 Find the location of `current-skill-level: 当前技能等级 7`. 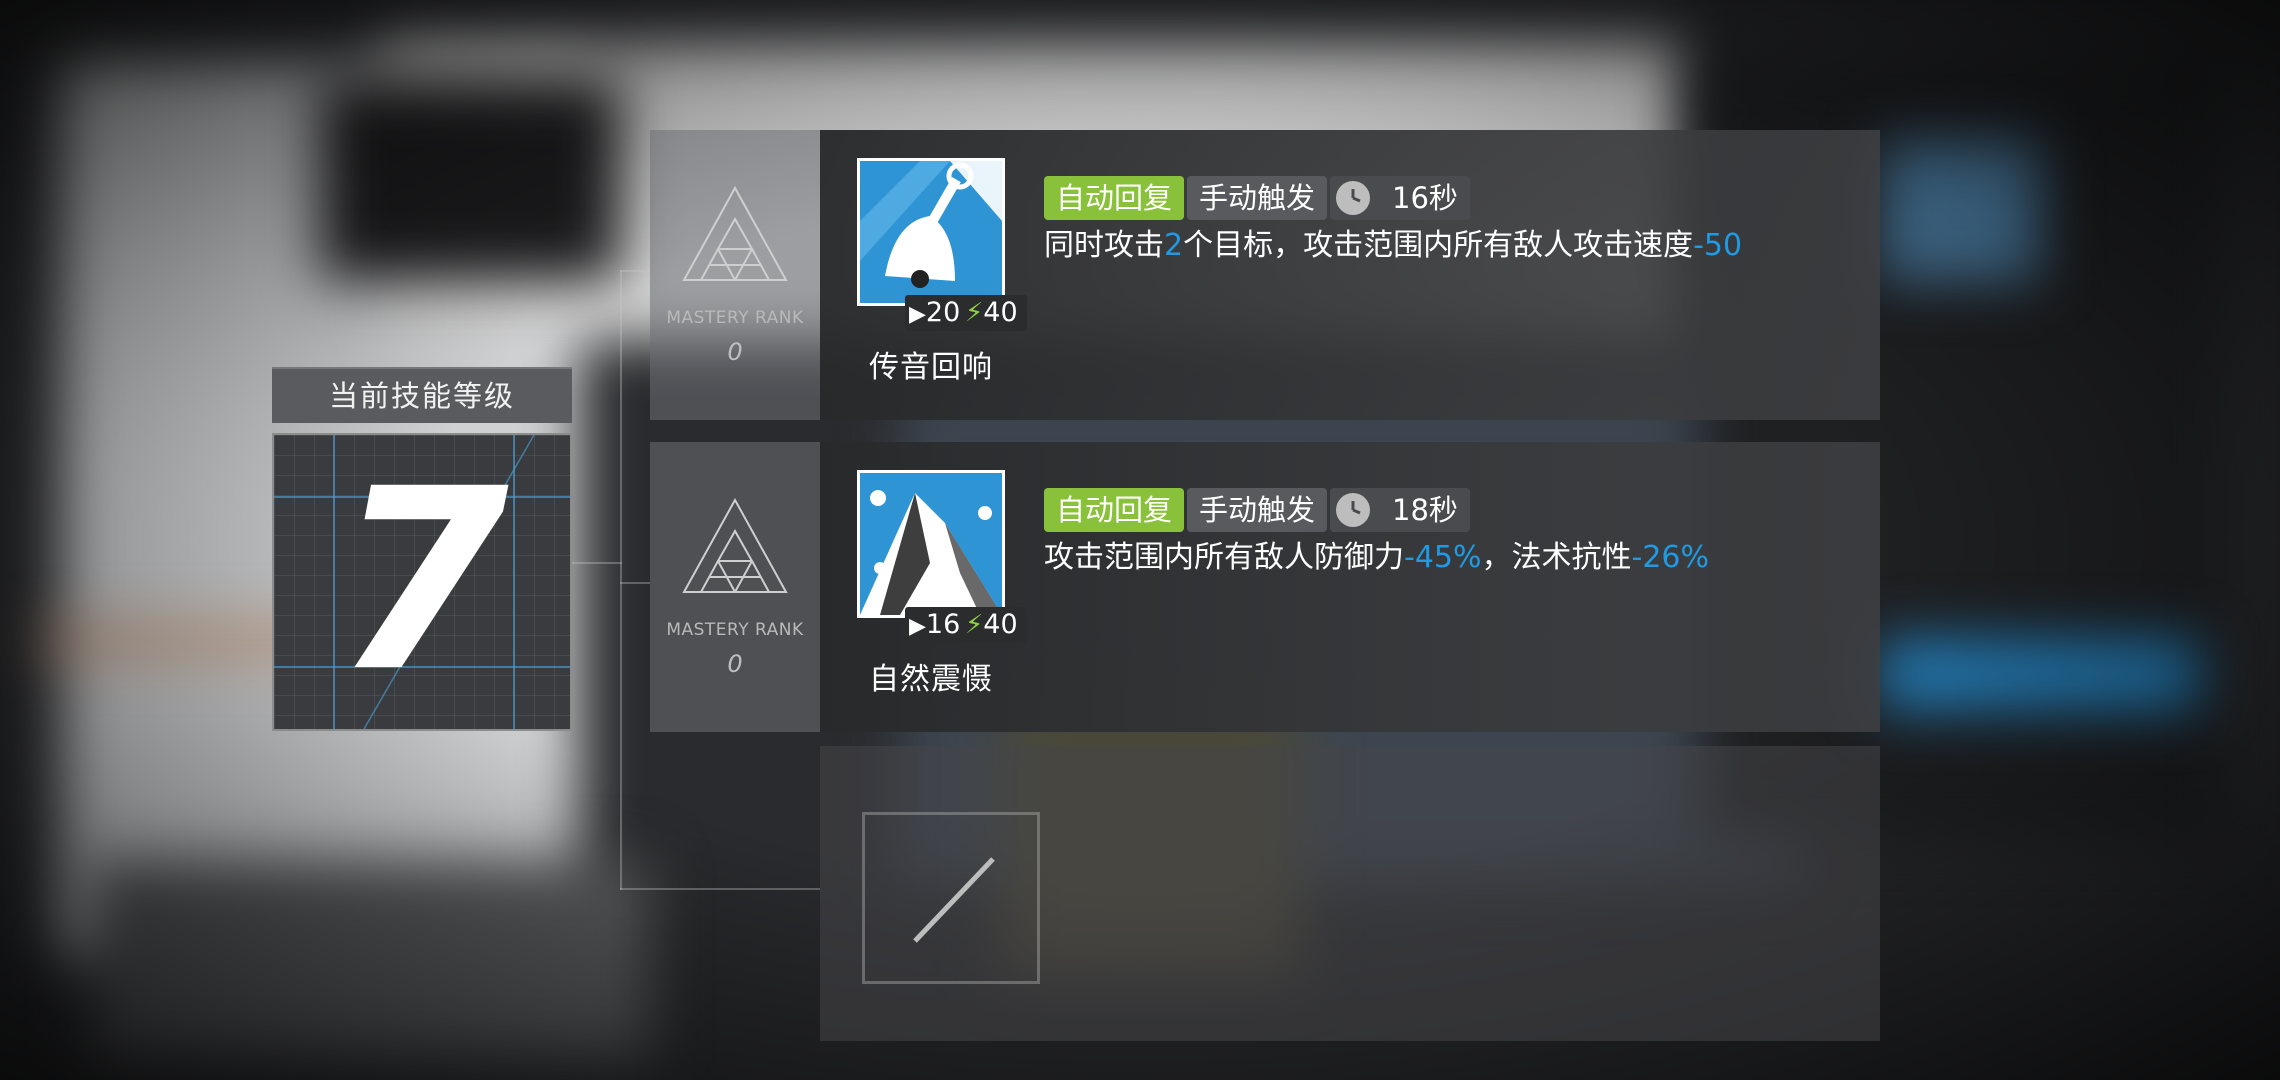

current-skill-level: 当前技能等级 7 is located at coordinates (422, 549).